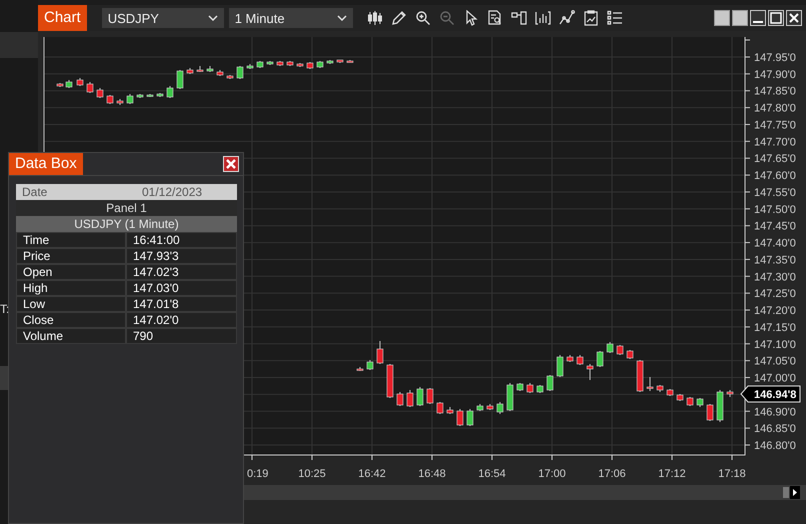 This screenshot has width=806, height=524. I want to click on time-label: 17:06, so click(612, 474).